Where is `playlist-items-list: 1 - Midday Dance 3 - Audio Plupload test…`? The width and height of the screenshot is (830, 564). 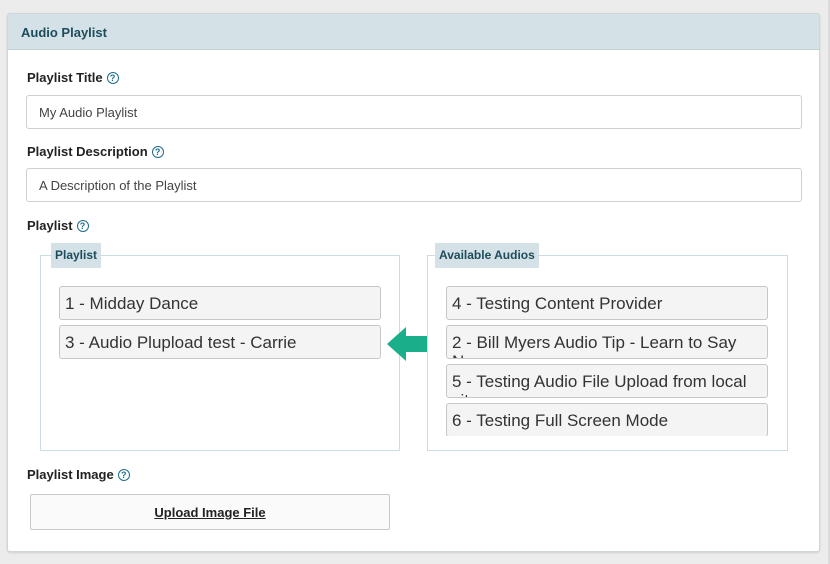
playlist-items-list: 1 - Midday Dance 3 - Audio Plupload test… is located at coordinates (220, 361).